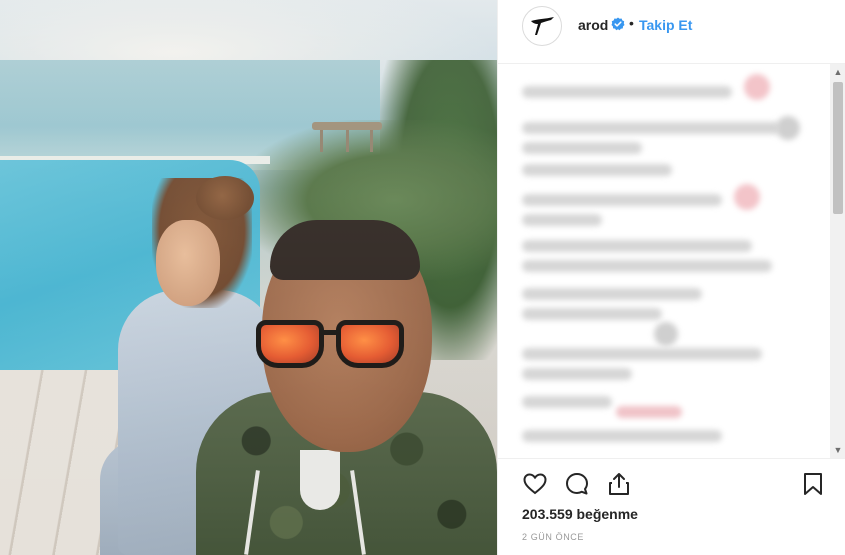  Describe the element at coordinates (665, 25) in the screenshot. I see `follow-button: Takip Et` at that location.